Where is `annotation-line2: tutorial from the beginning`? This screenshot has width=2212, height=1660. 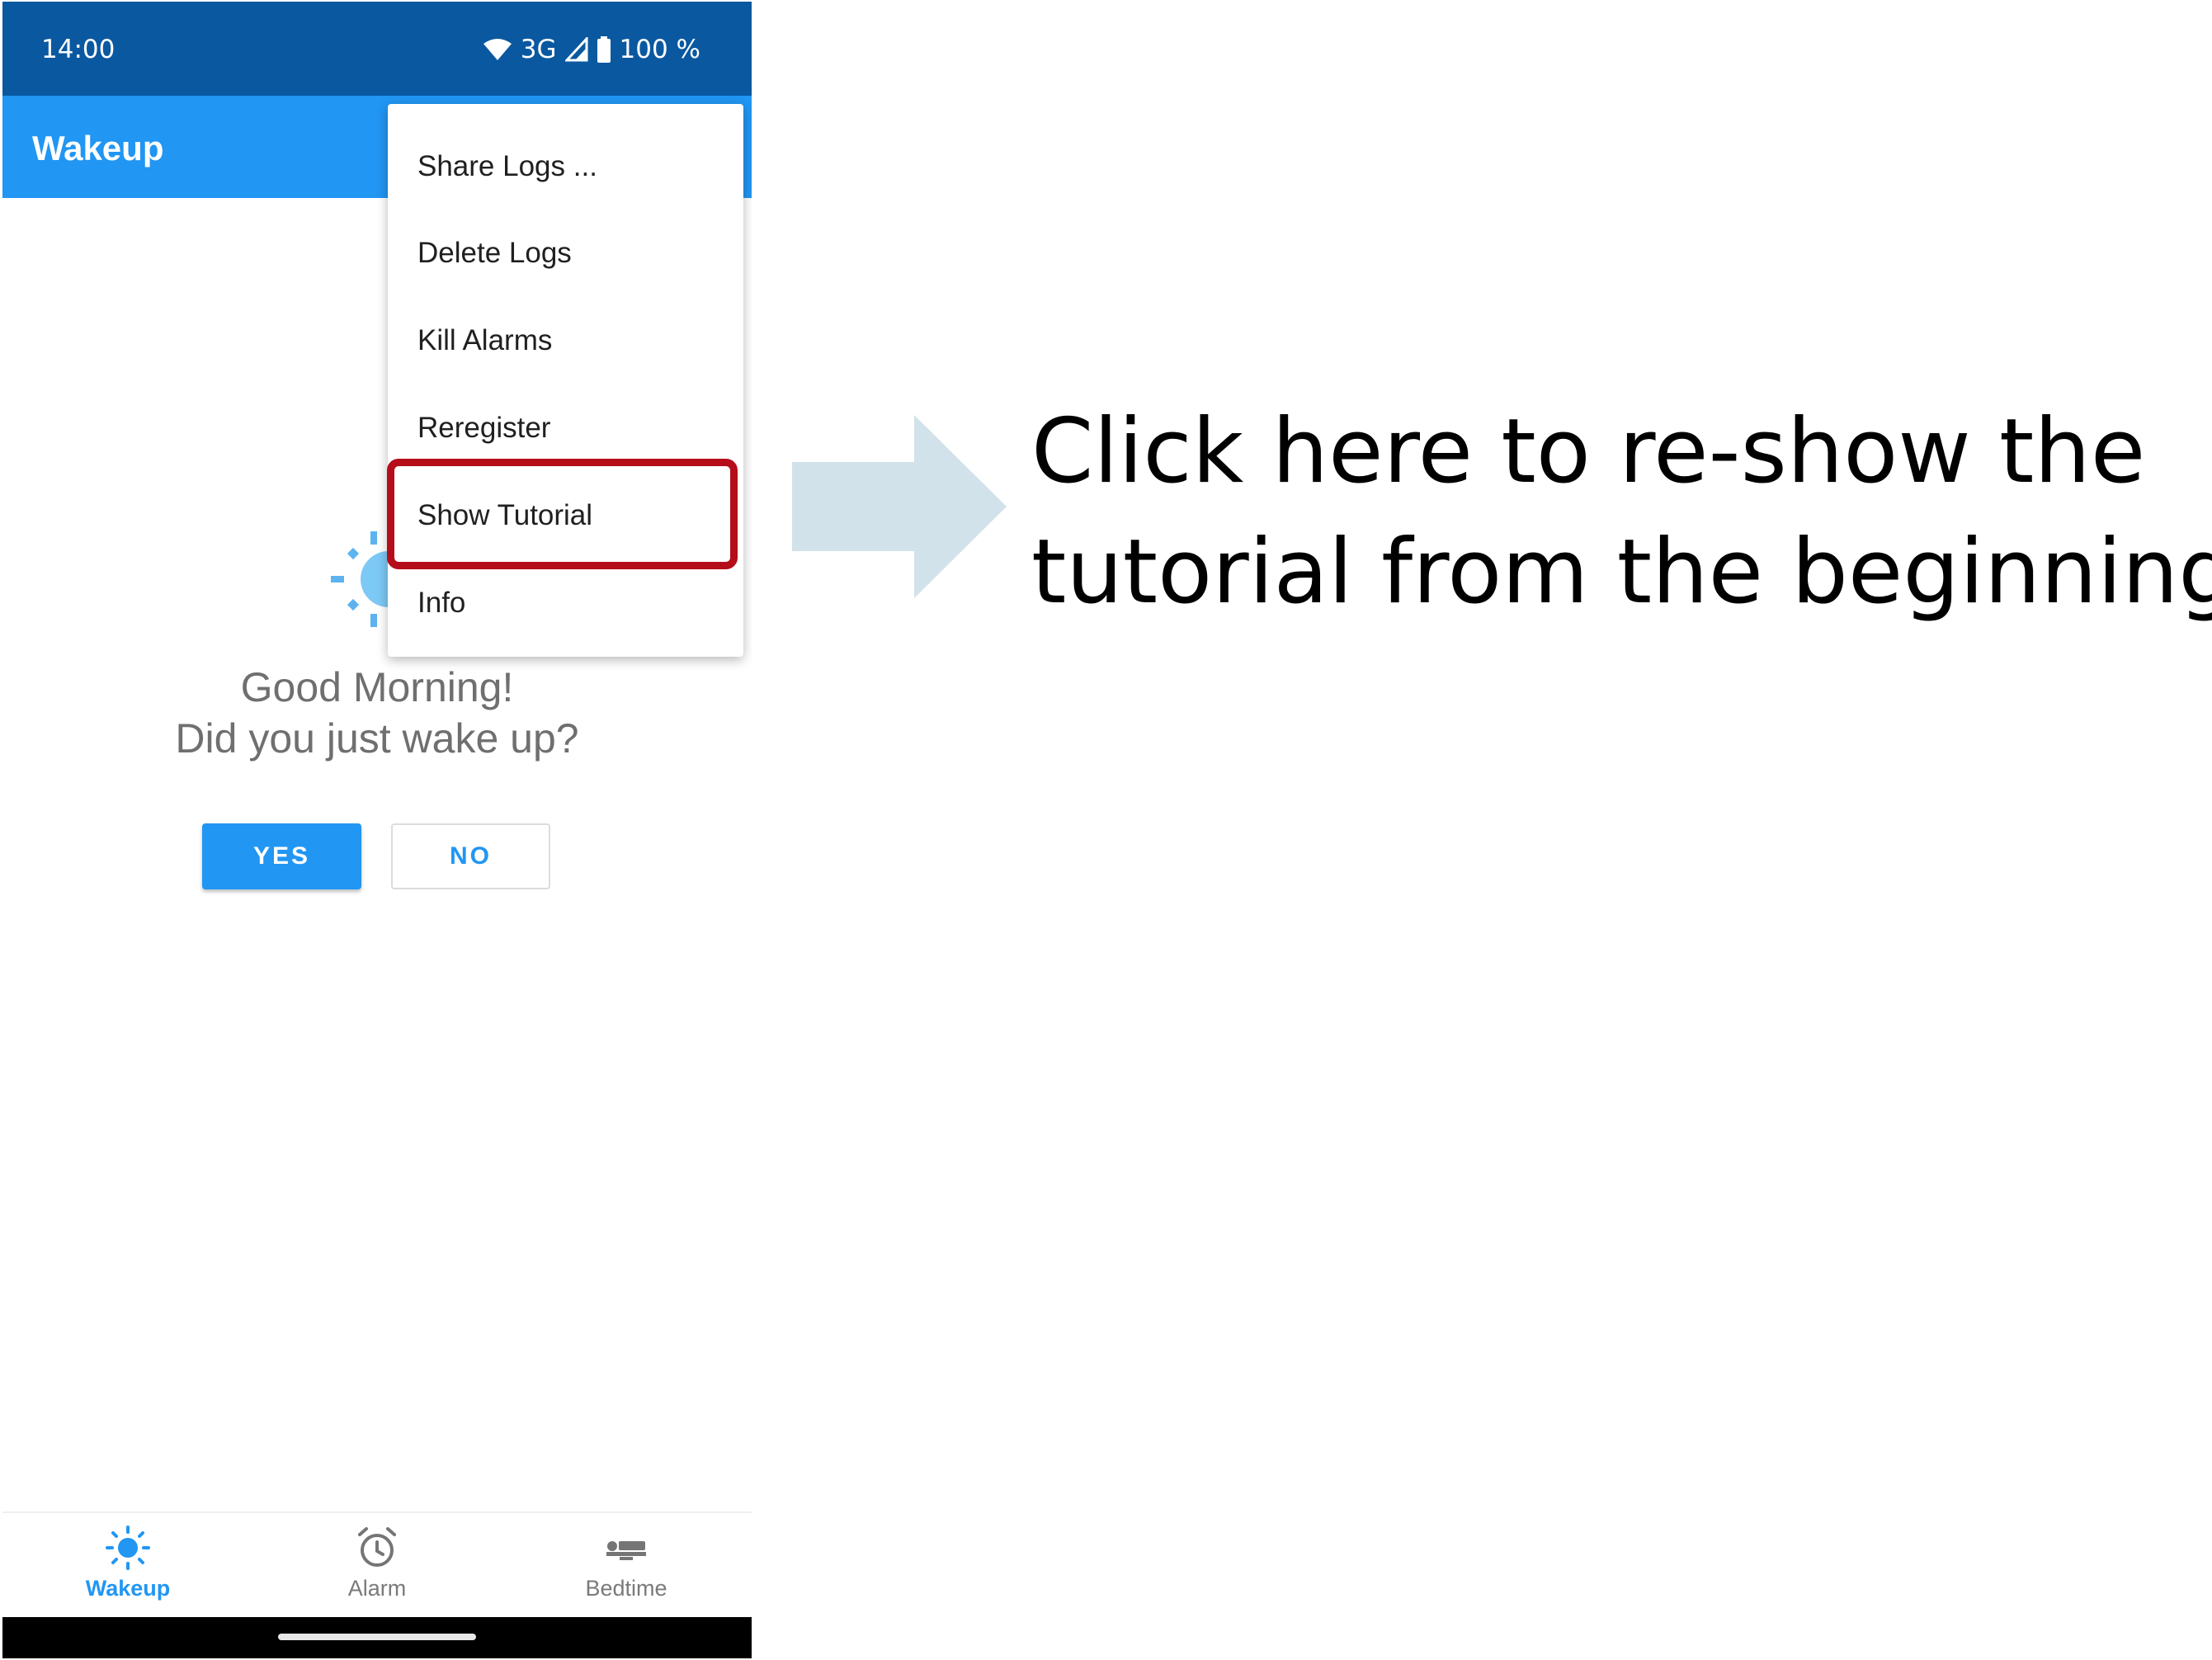
annotation-line2: tutorial from the beginning is located at coordinates (1622, 572).